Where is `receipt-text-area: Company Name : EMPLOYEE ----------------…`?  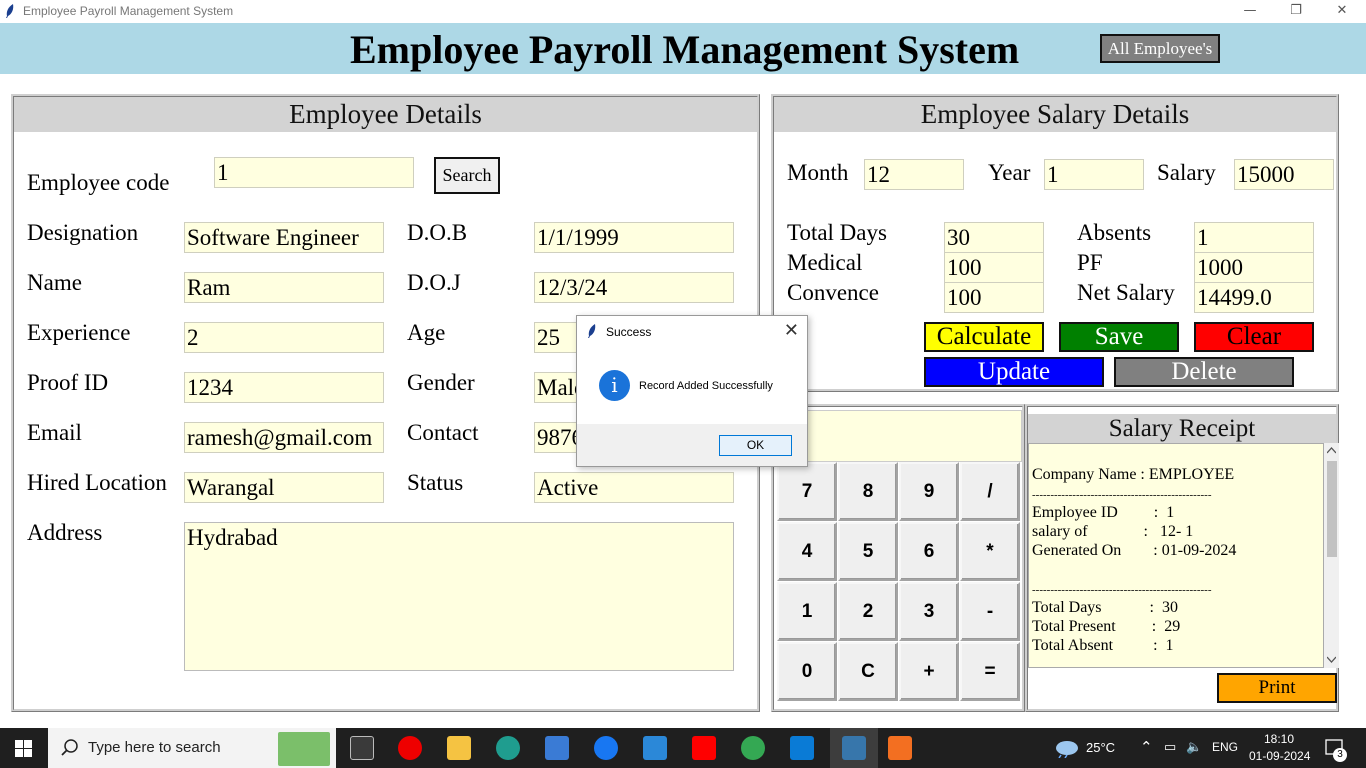 receipt-text-area: Company Name : EMPLOYEE ----------------… is located at coordinates (1176, 555).